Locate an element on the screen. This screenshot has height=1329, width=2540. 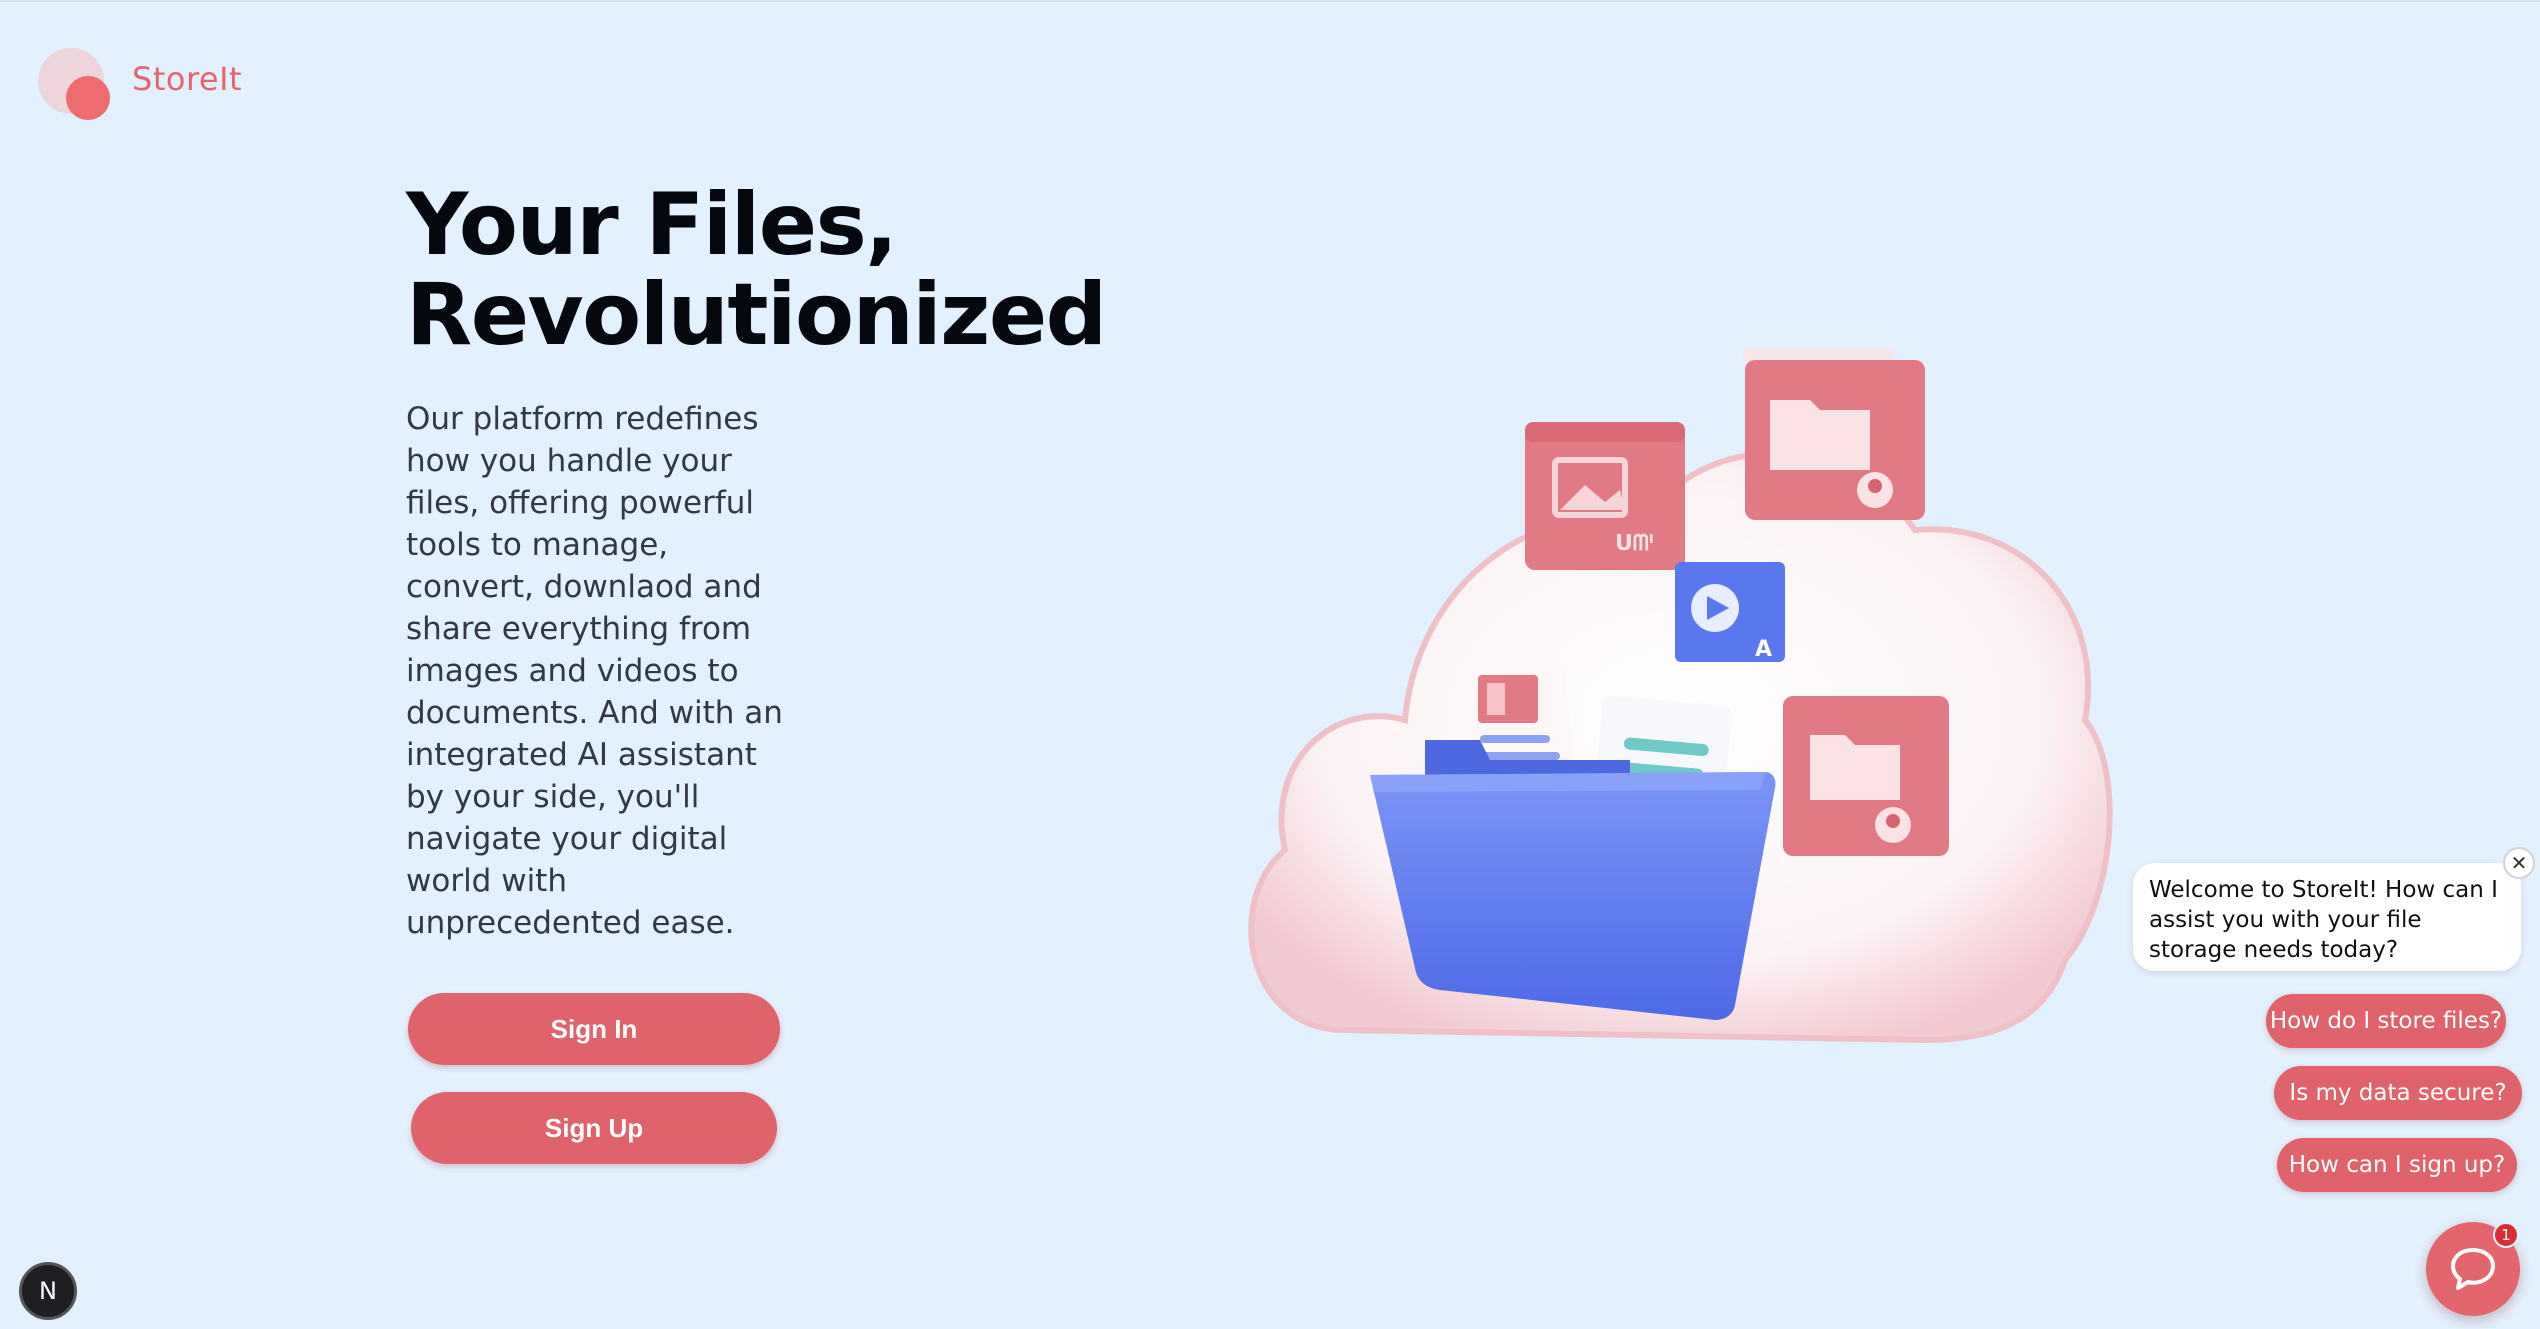
hero-title-line2: Revolutionized is located at coordinates (756, 315).